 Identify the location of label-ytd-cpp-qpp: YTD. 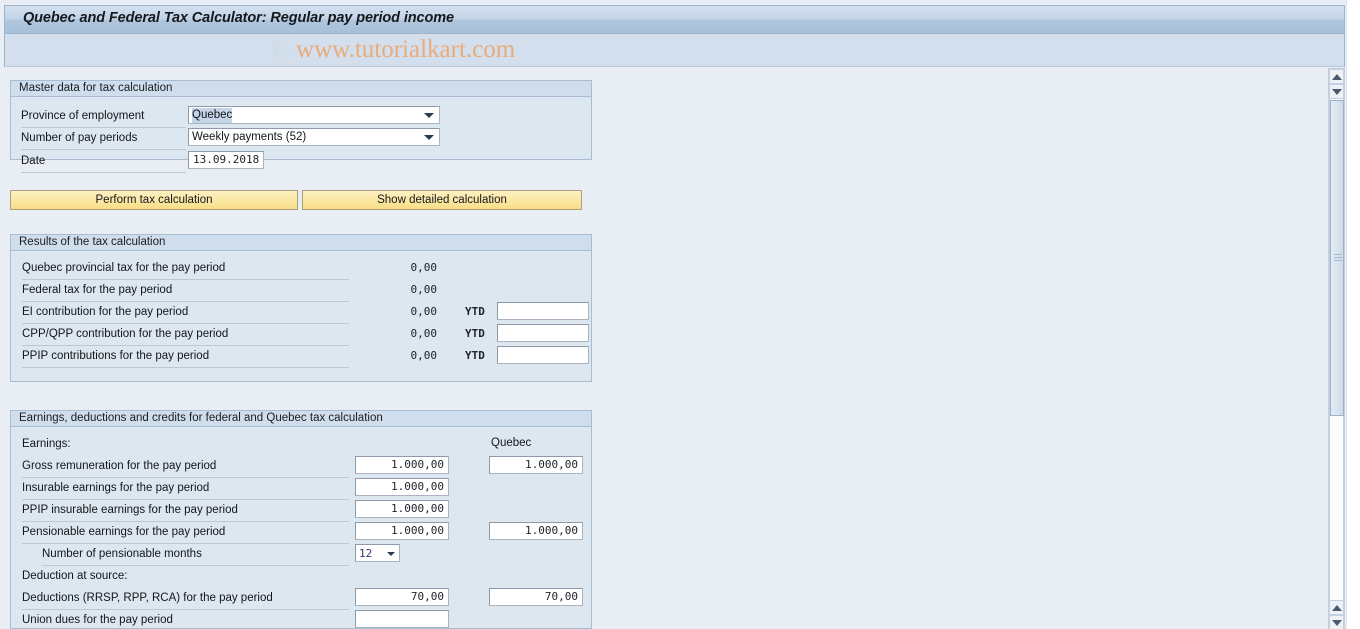
(475, 333).